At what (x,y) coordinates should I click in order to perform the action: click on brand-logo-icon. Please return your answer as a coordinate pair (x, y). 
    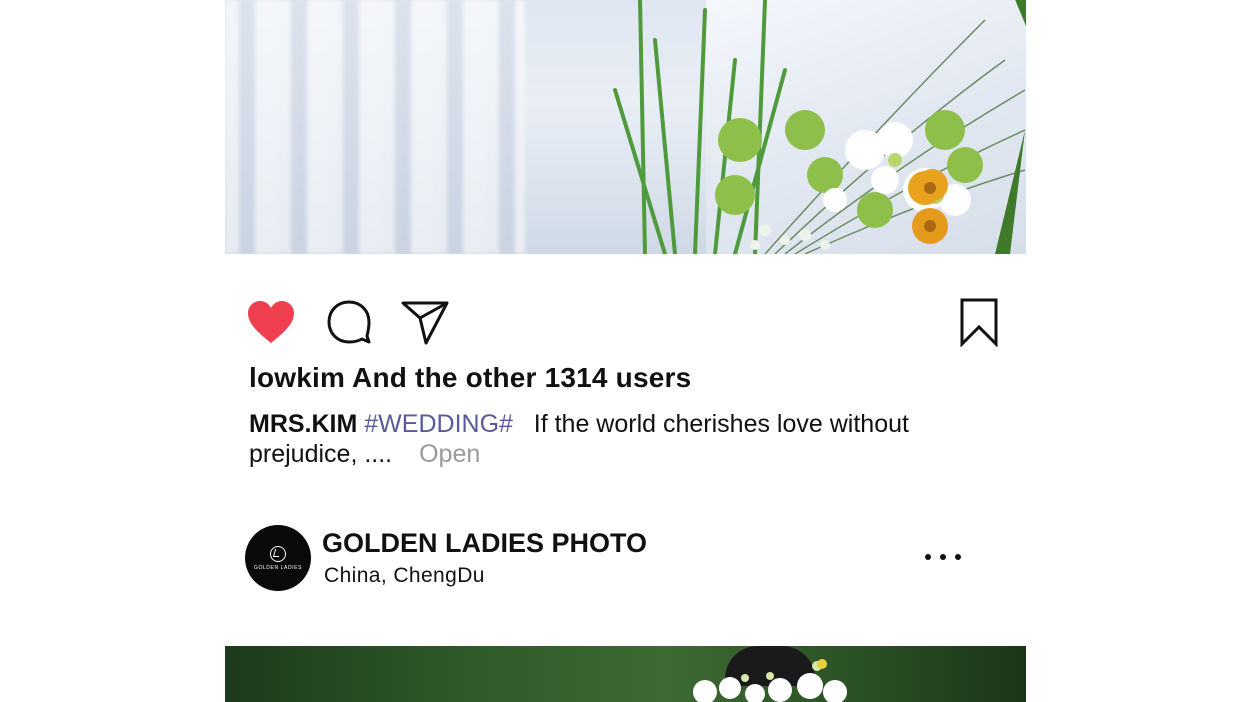
    Looking at the image, I should click on (278, 553).